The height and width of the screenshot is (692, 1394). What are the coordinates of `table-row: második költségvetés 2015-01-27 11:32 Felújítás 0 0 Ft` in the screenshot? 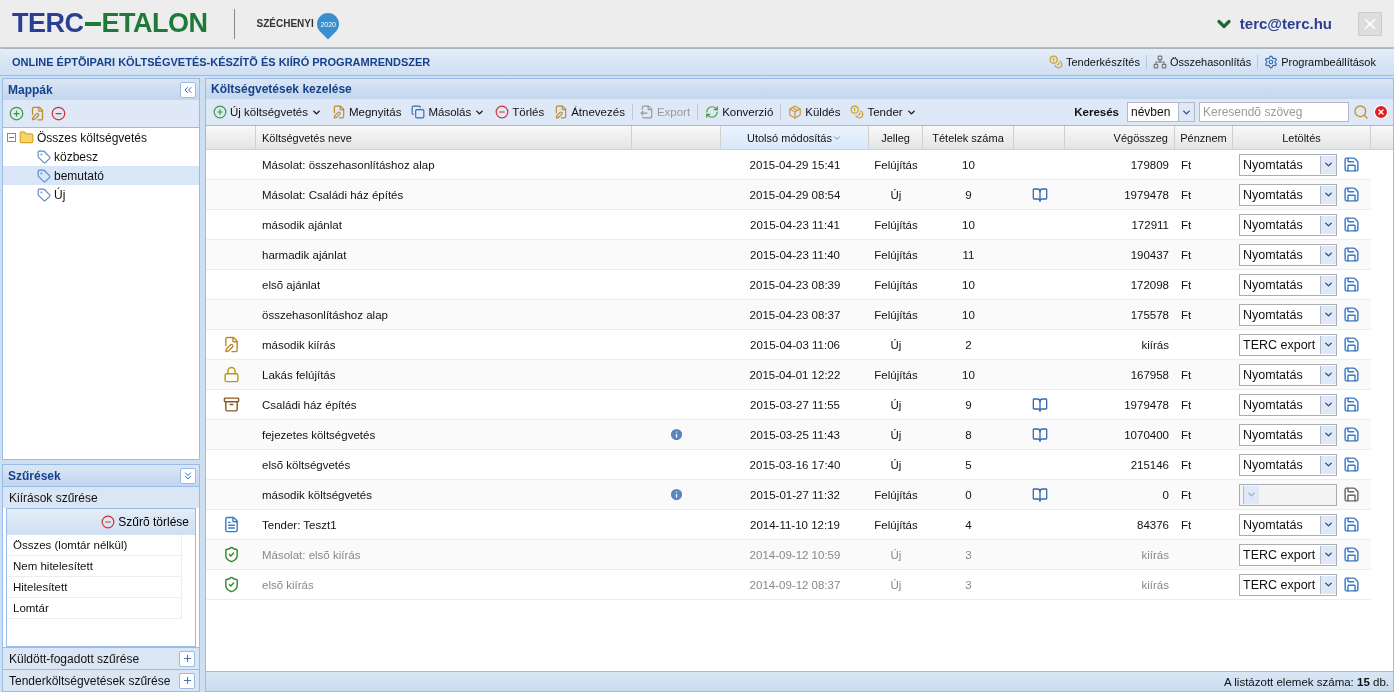 It's located at (788, 495).